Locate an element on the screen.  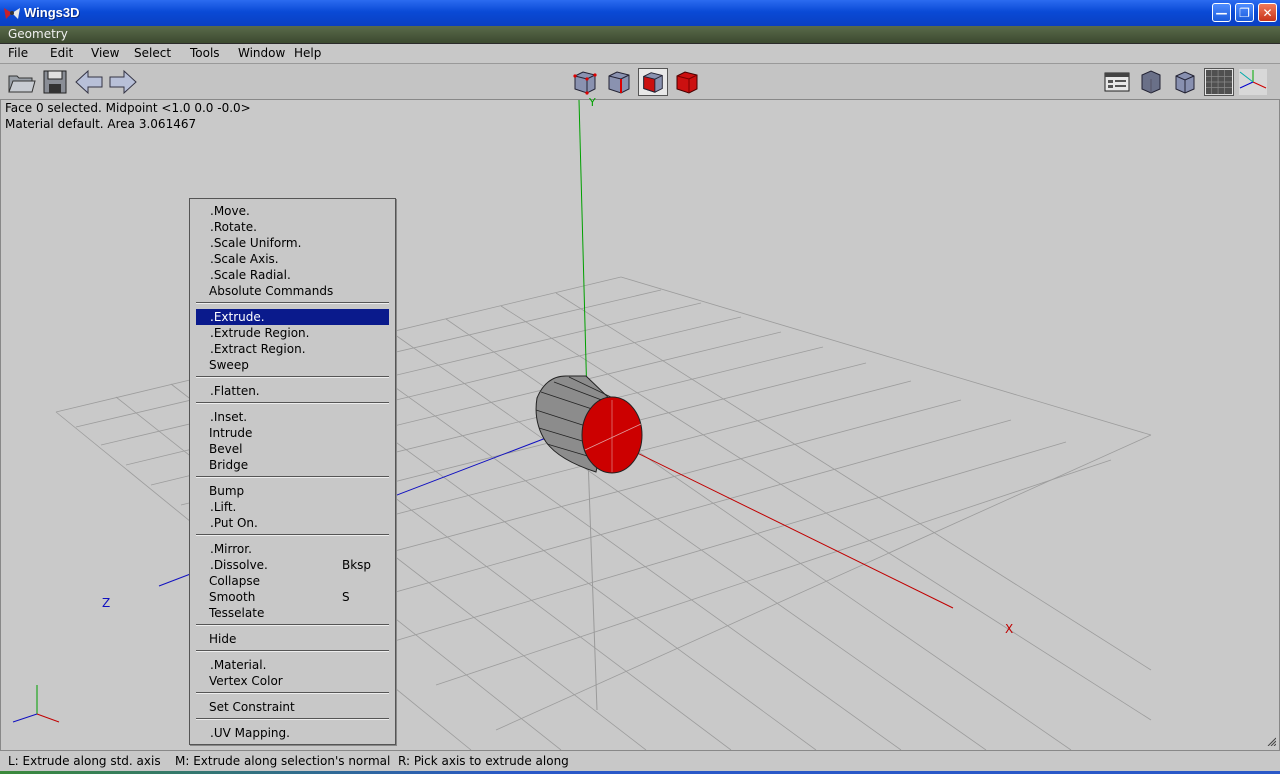
axes-toggle-icon is located at coordinates (1253, 82).